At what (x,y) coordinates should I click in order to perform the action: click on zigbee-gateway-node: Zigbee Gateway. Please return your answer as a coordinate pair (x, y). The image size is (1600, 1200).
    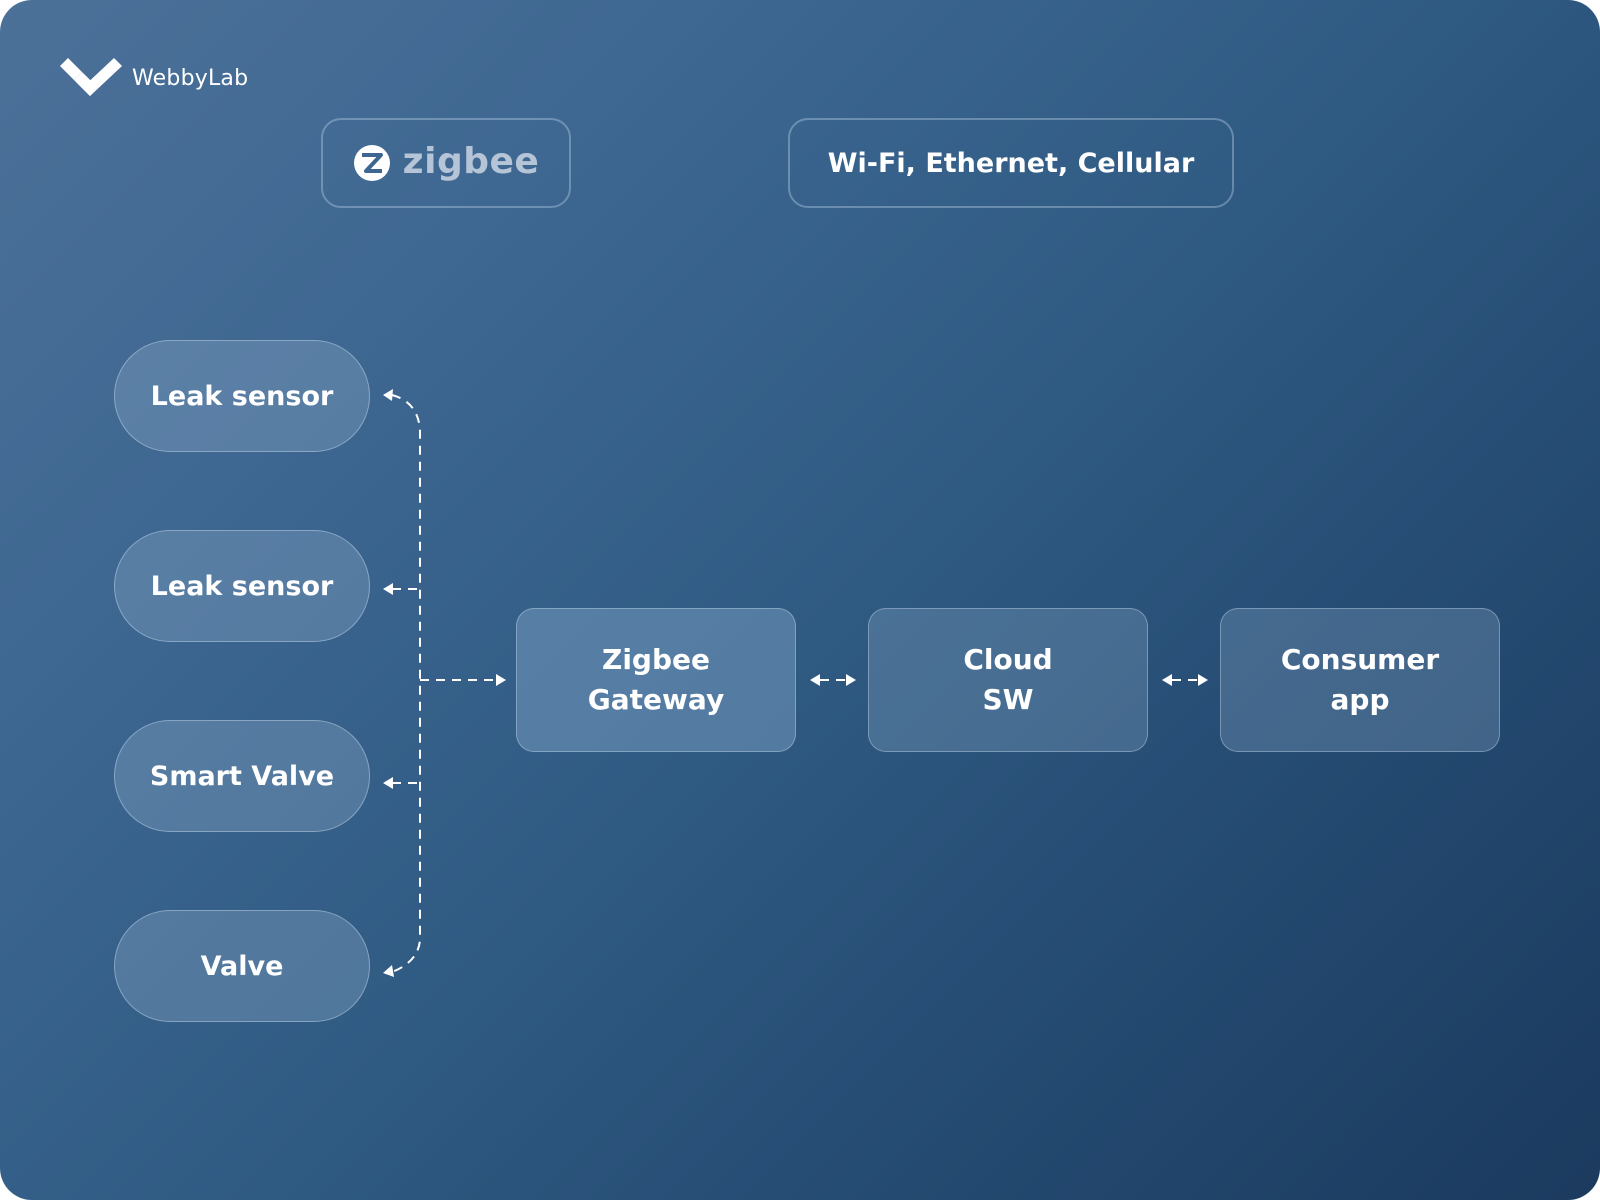
    Looking at the image, I should click on (656, 680).